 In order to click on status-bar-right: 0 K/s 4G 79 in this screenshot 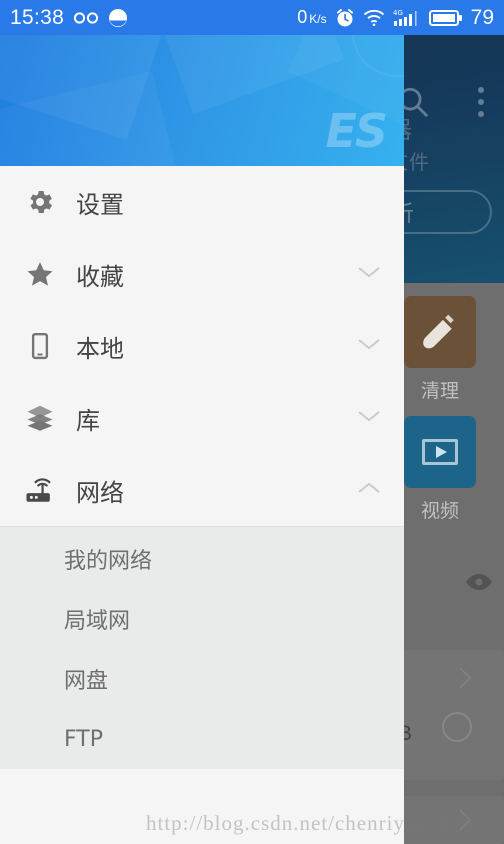, I will do `click(395, 18)`.